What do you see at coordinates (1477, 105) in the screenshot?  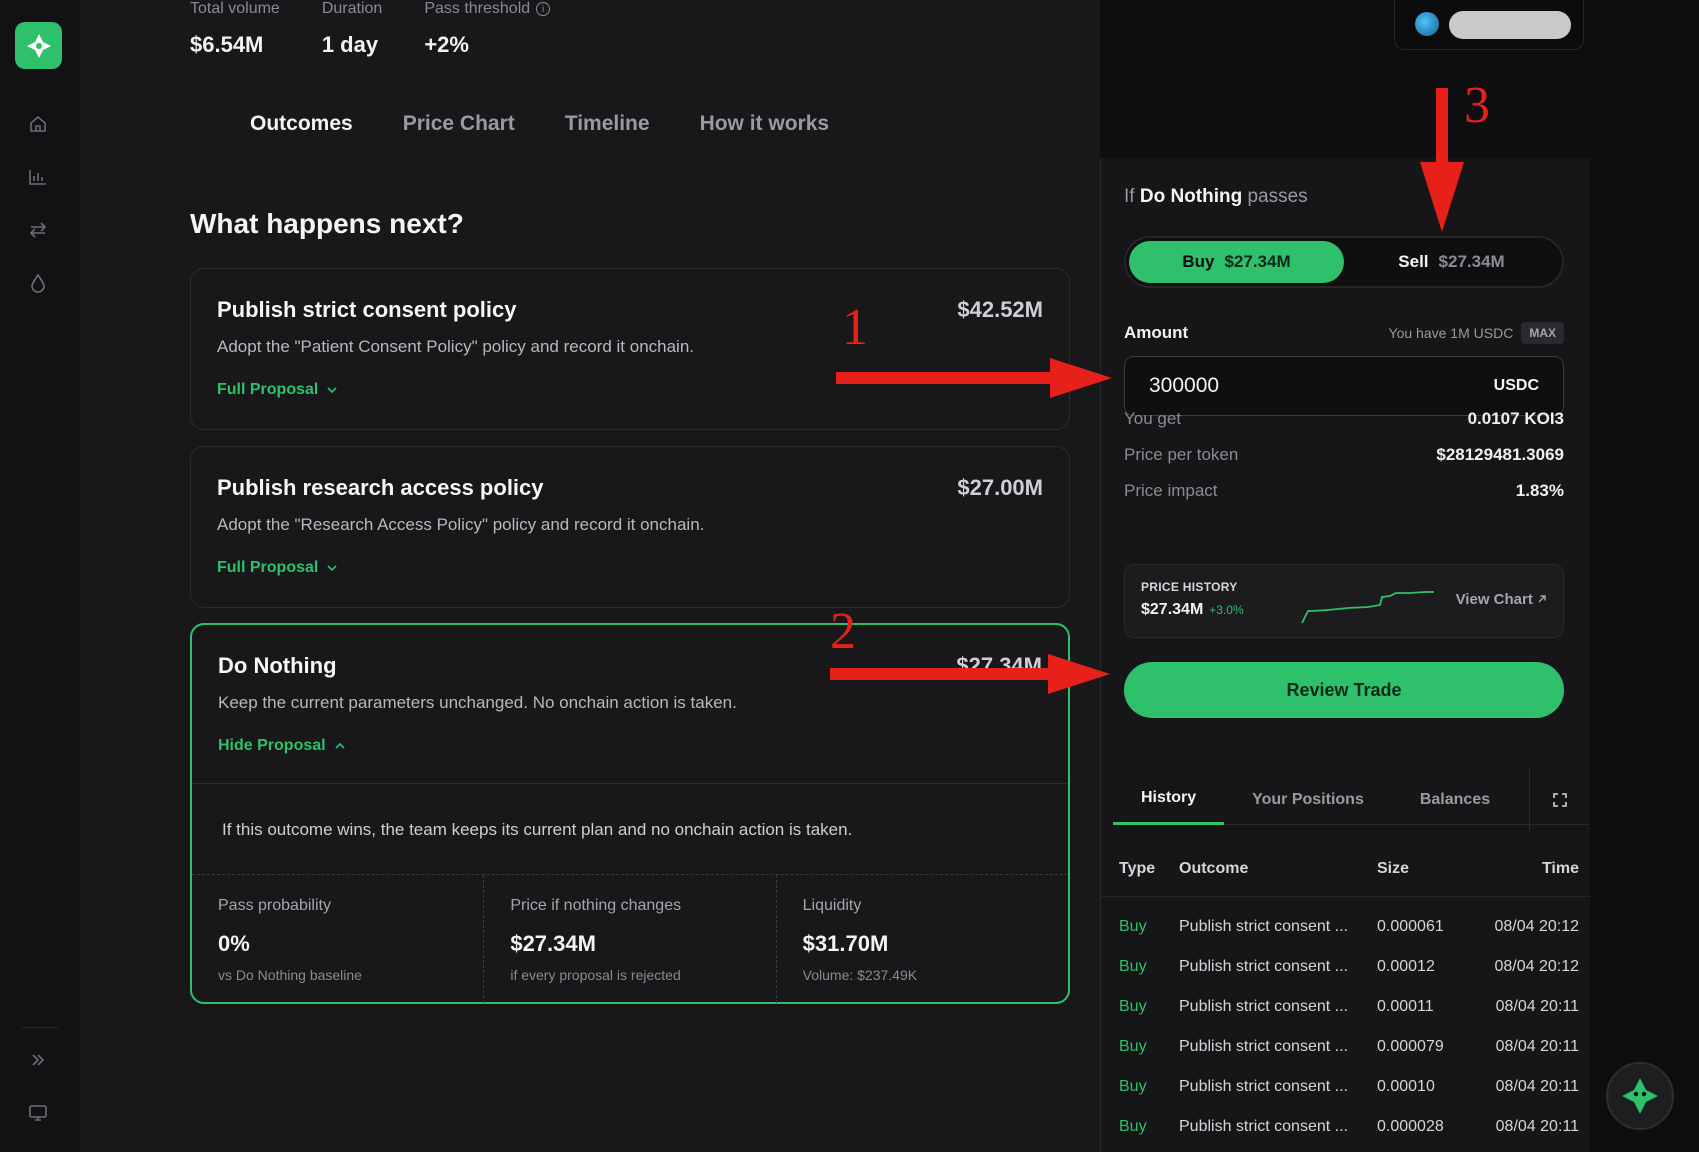 I see `annotation-3: 3` at bounding box center [1477, 105].